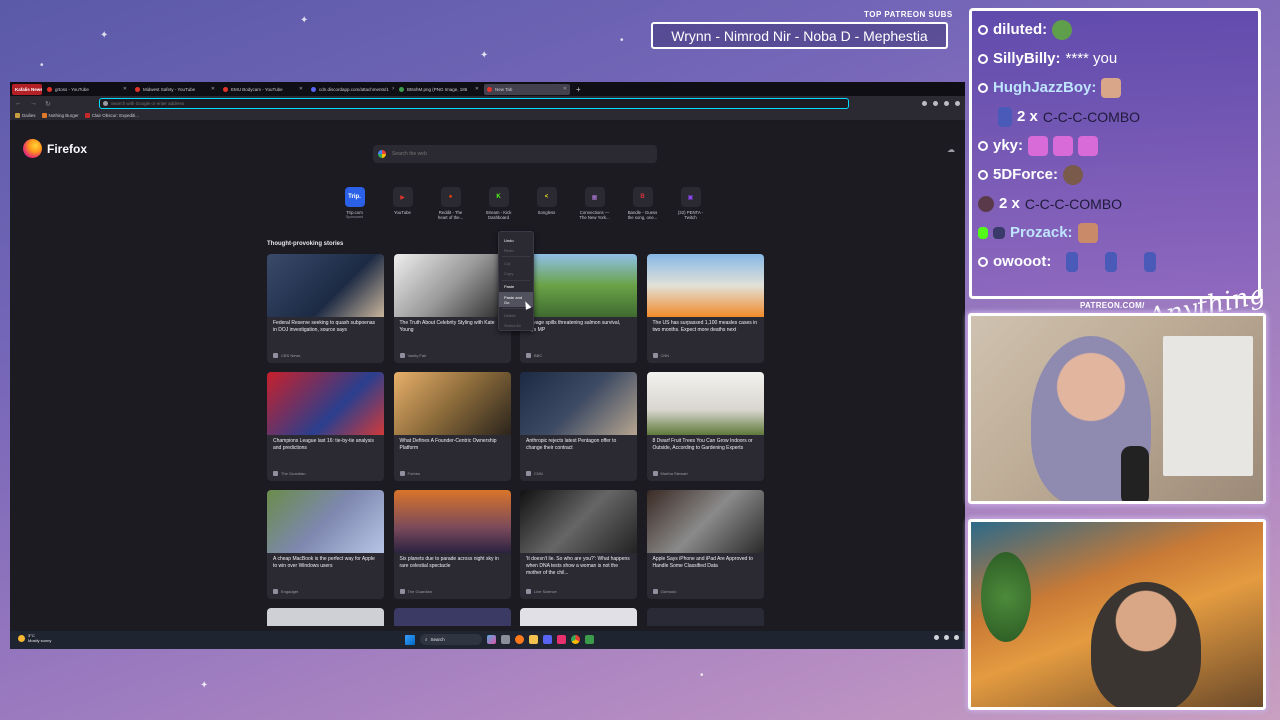 This screenshot has width=1280, height=720. What do you see at coordinates (27, 89) in the screenshot?
I see `browser-tab: Kafalis News` at bounding box center [27, 89].